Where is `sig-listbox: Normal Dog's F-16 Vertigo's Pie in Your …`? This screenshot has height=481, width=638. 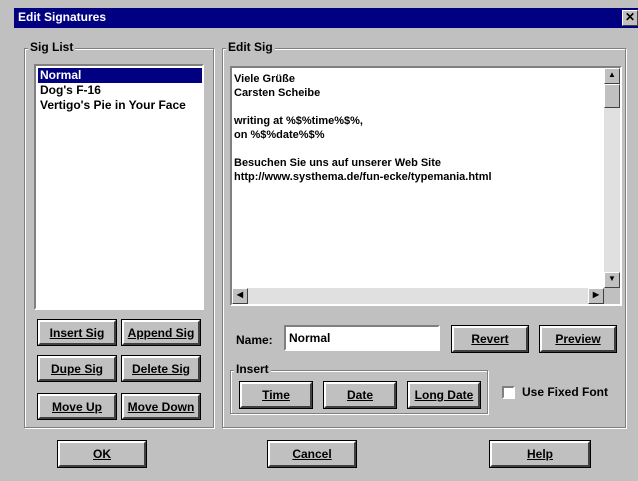
sig-listbox: Normal Dog's F-16 Vertigo's Pie in Your … is located at coordinates (119, 187).